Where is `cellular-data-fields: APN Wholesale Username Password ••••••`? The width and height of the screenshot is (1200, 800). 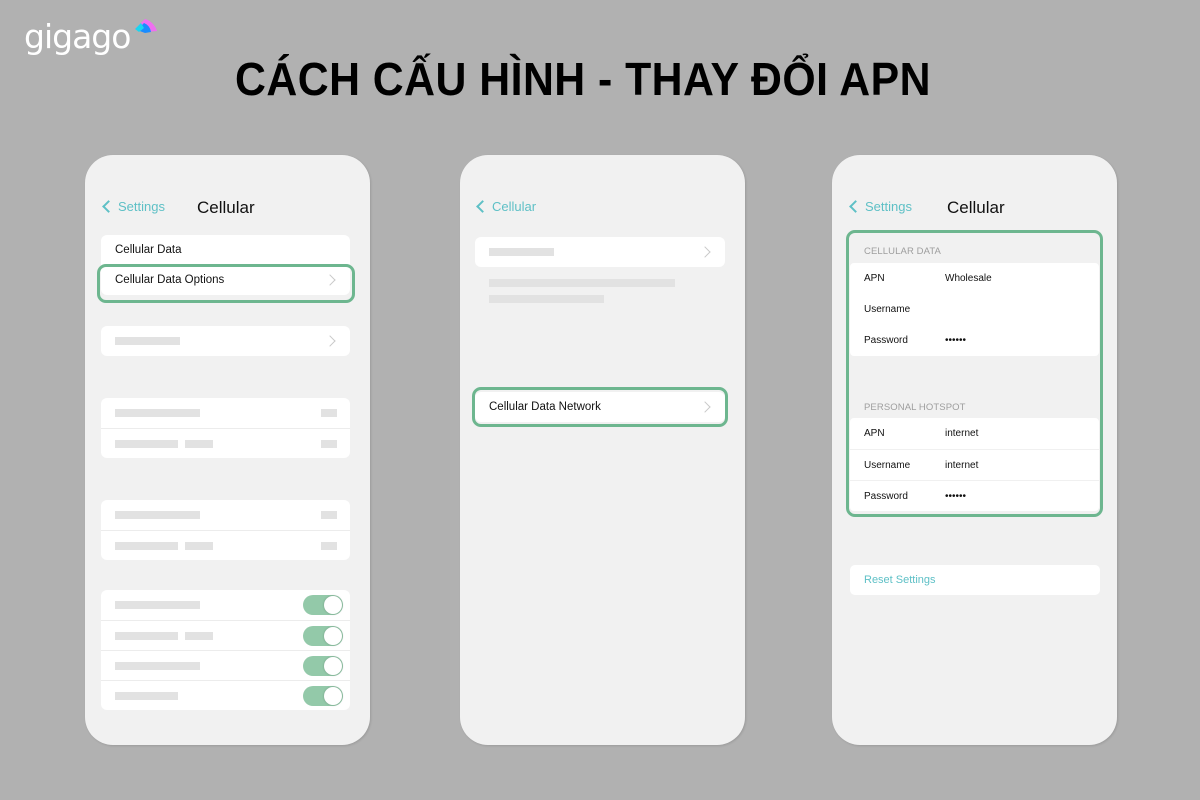
cellular-data-fields: APN Wholesale Username Password •••••• is located at coordinates (974, 309).